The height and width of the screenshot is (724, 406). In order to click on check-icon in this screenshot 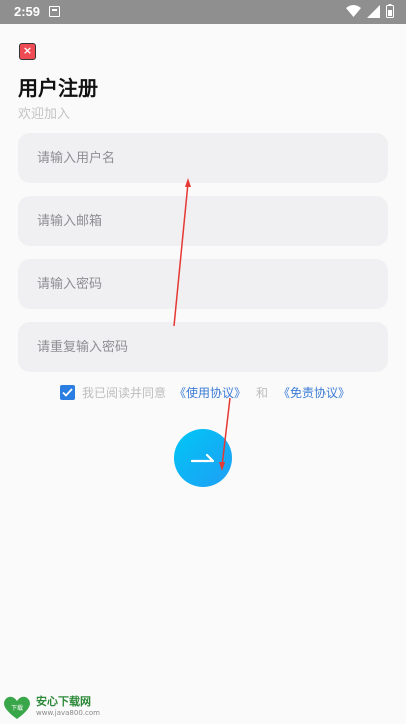, I will do `click(67, 392)`.